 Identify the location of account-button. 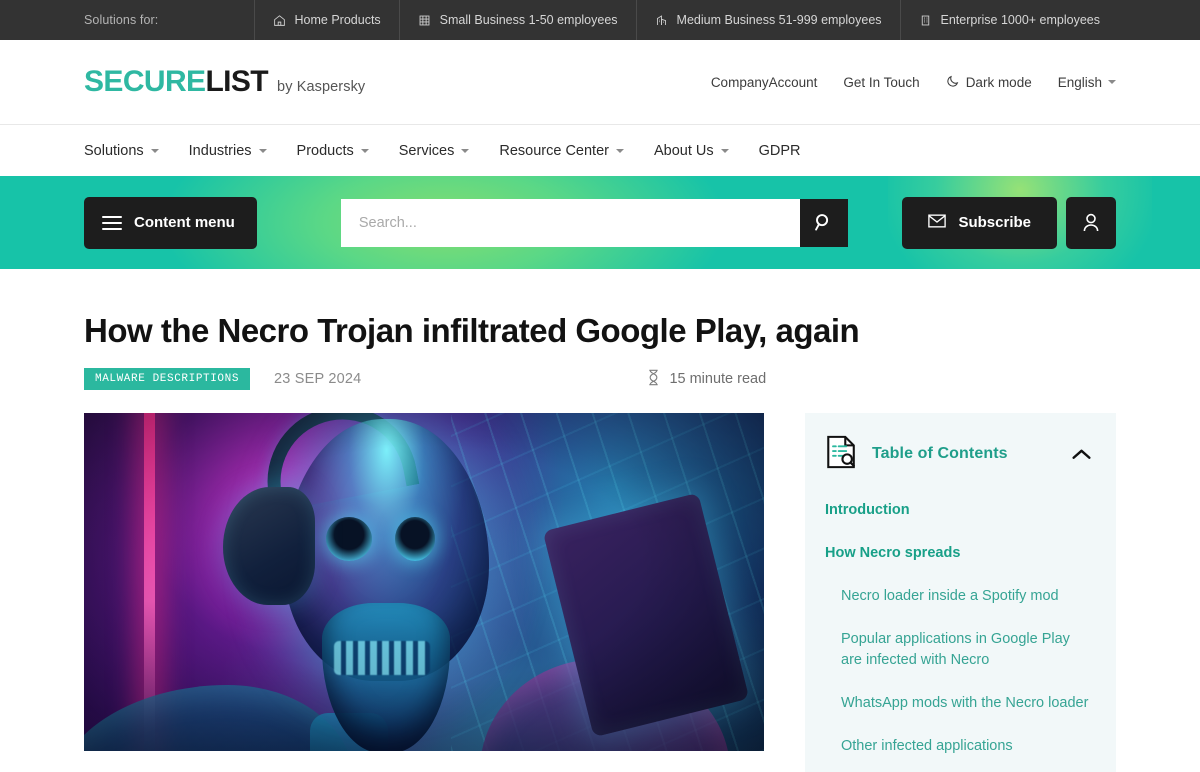
(1091, 222).